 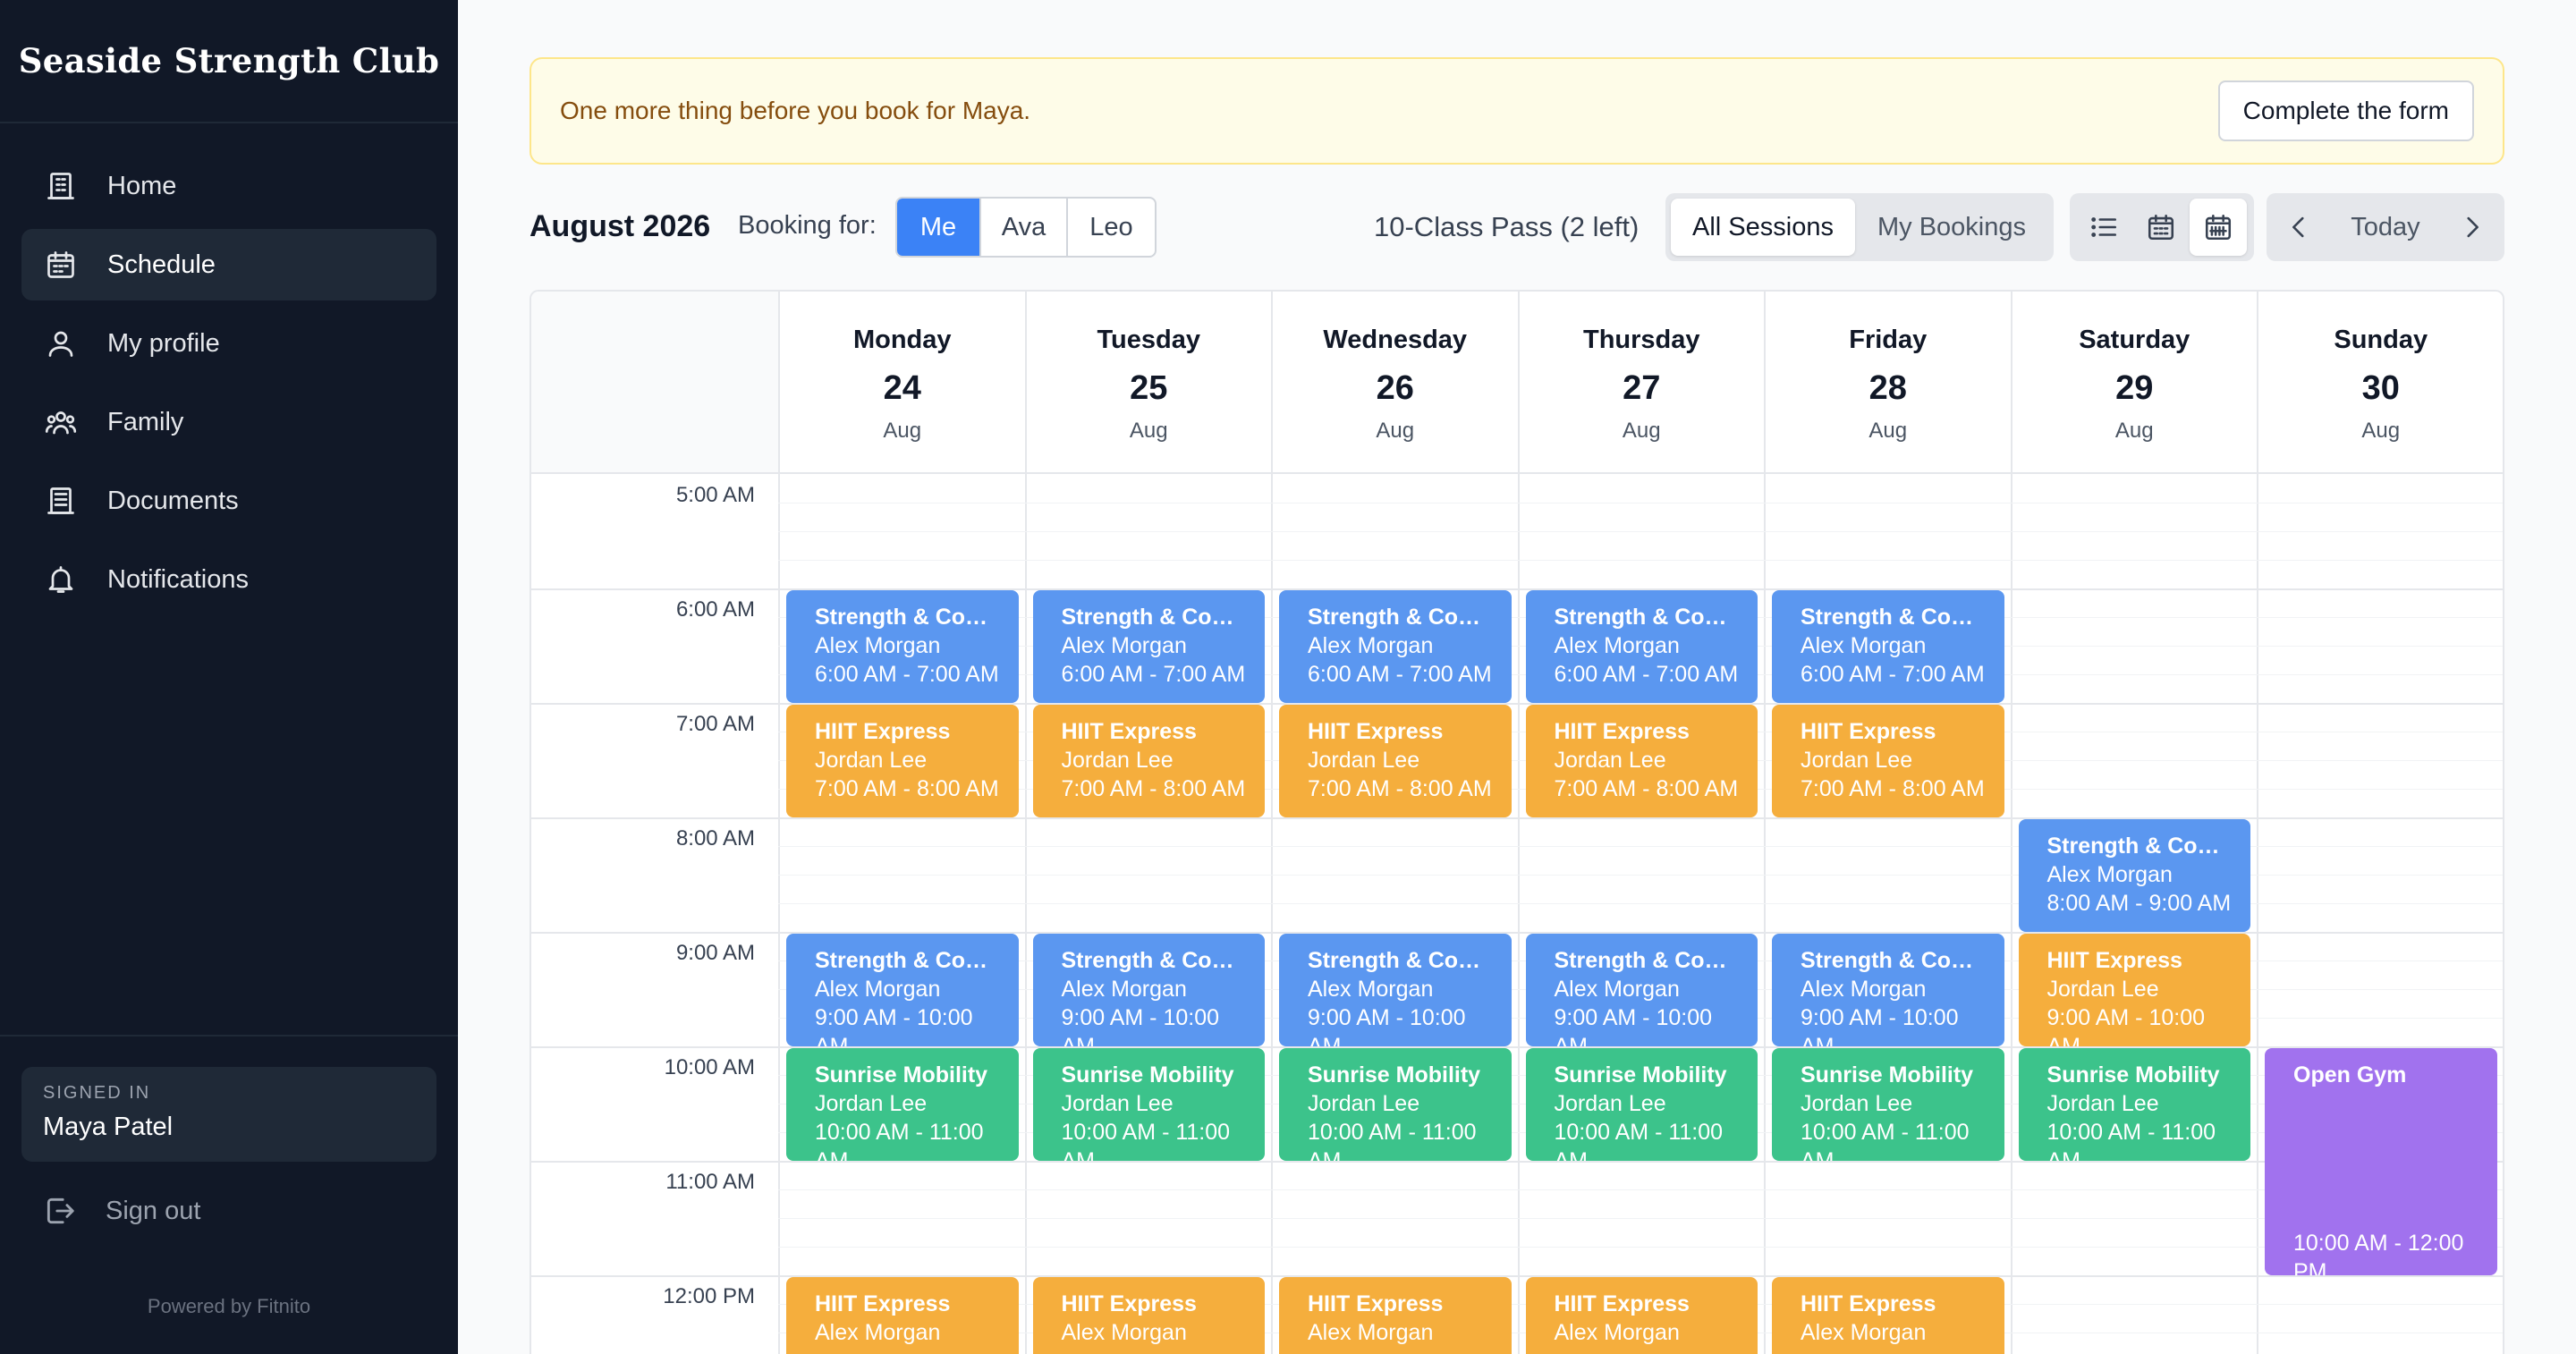 I want to click on class-pass-status: 10-Class Pass (2 left), so click(x=1507, y=226).